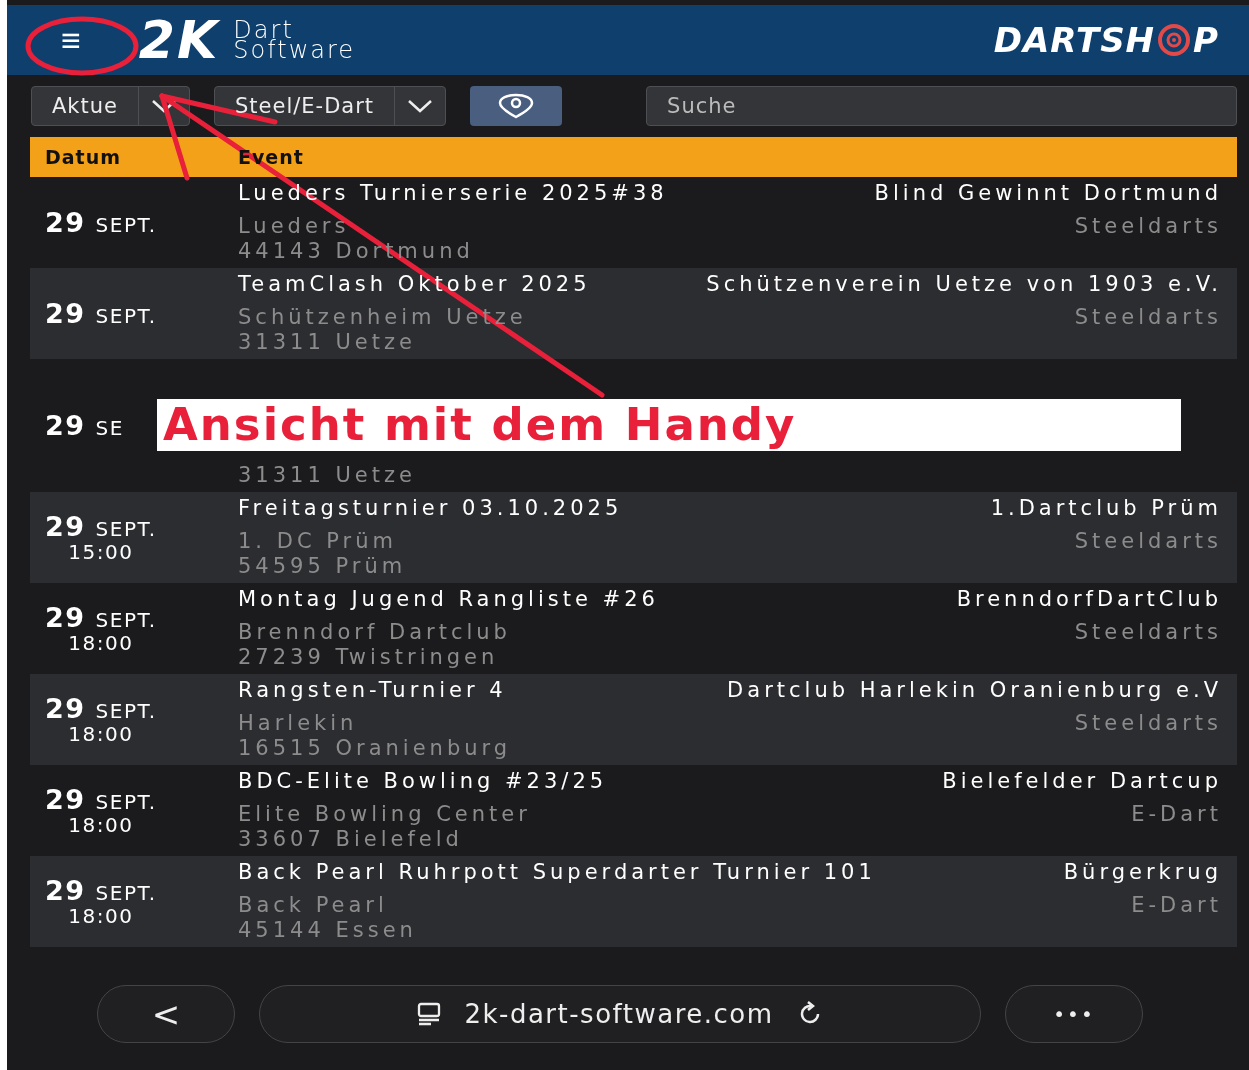  Describe the element at coordinates (431, 509) in the screenshot. I see `event-title: Freitagsturnier 03.10.2025` at that location.